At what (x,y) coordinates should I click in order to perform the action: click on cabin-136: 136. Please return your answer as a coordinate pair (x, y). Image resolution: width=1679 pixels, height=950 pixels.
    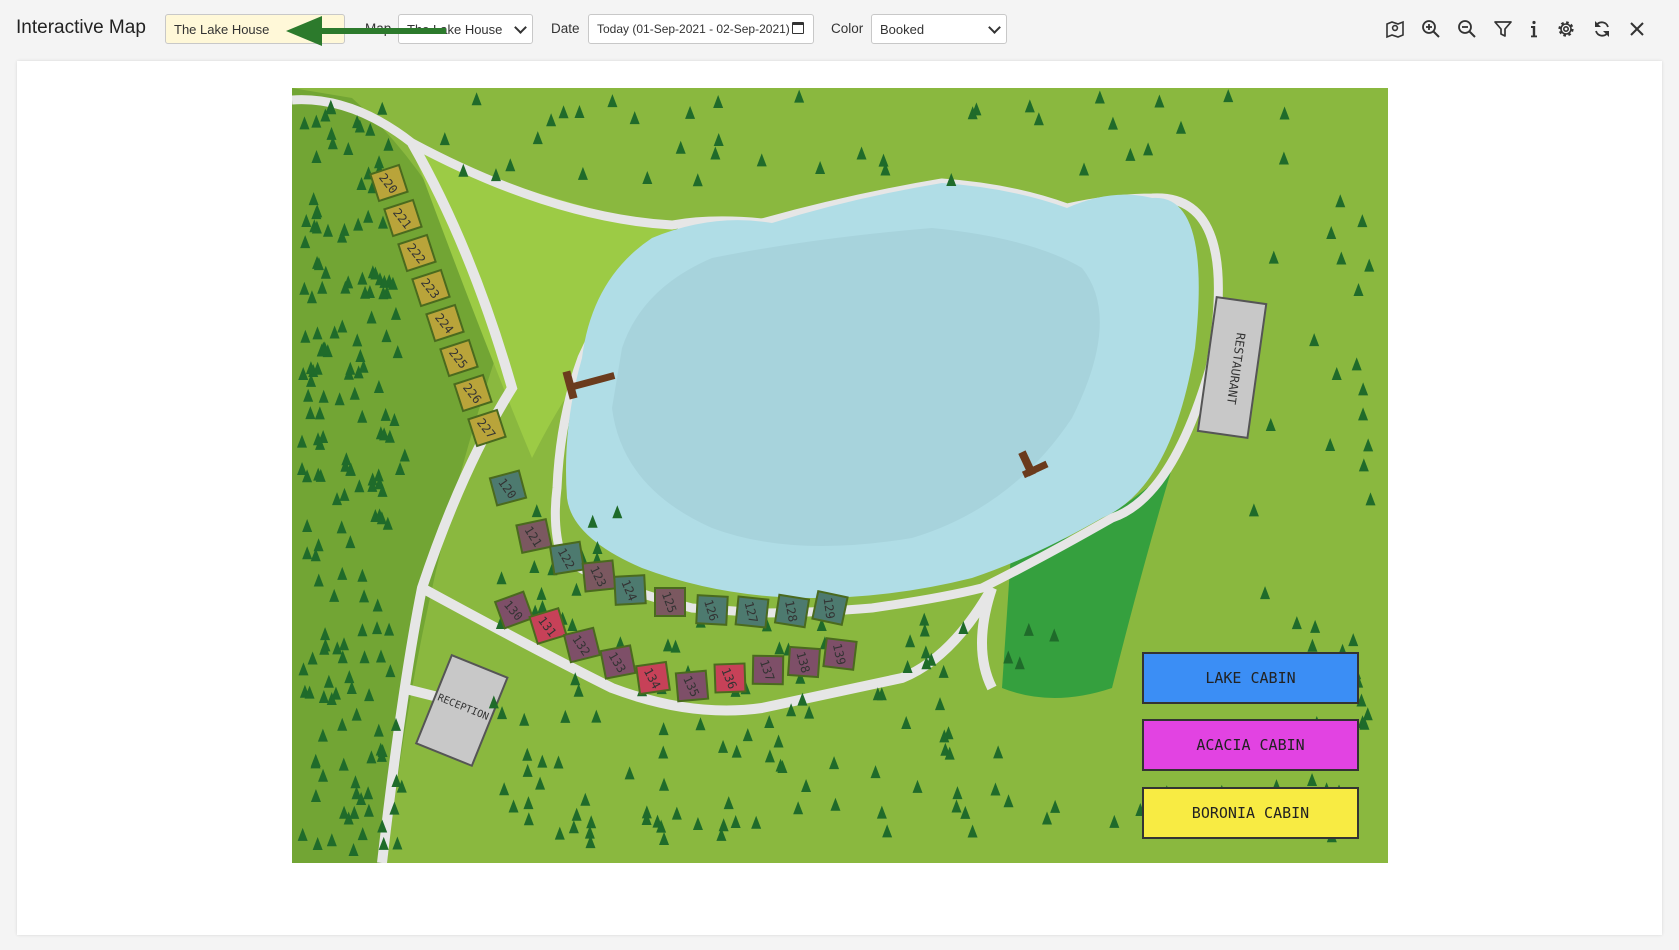
    Looking at the image, I should click on (730, 678).